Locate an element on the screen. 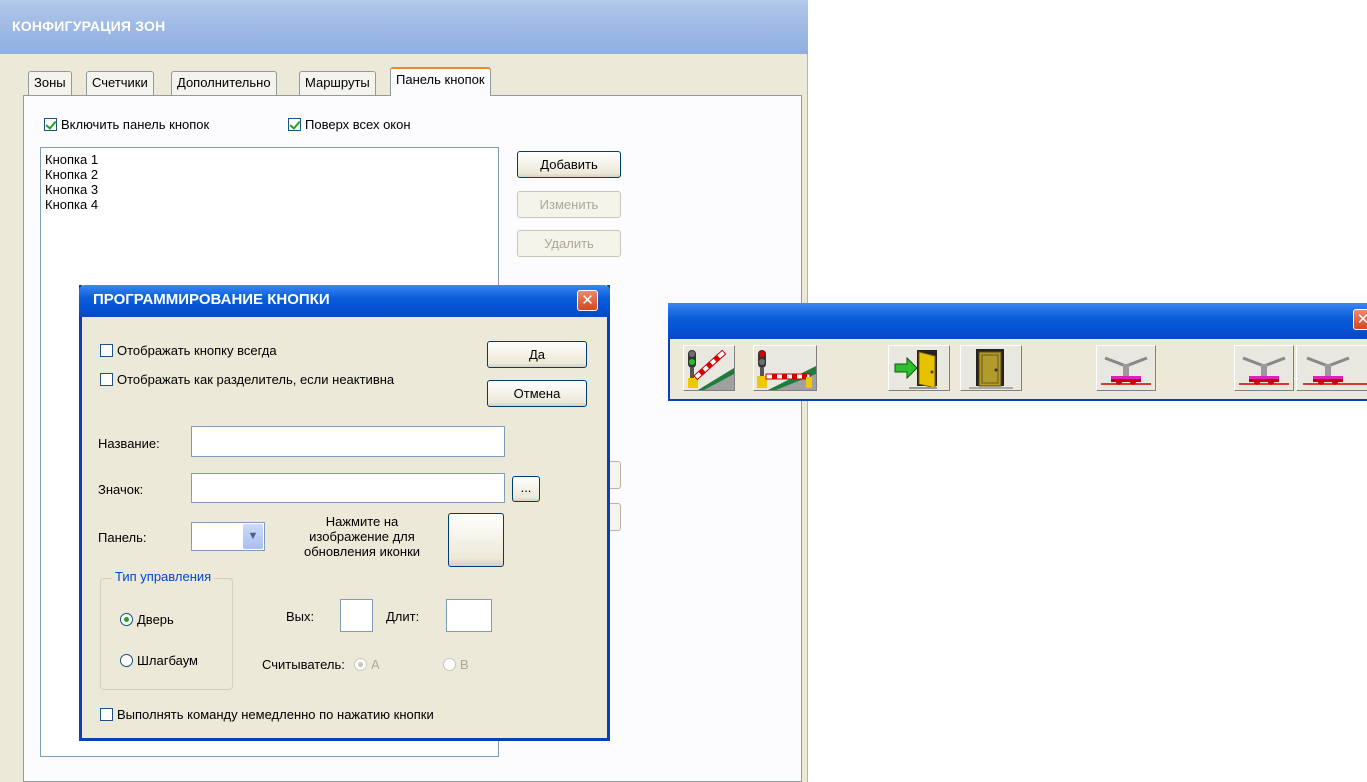 Image resolution: width=1367 pixels, height=782 pixels. tab-additional: Дополнительно is located at coordinates (224, 83).